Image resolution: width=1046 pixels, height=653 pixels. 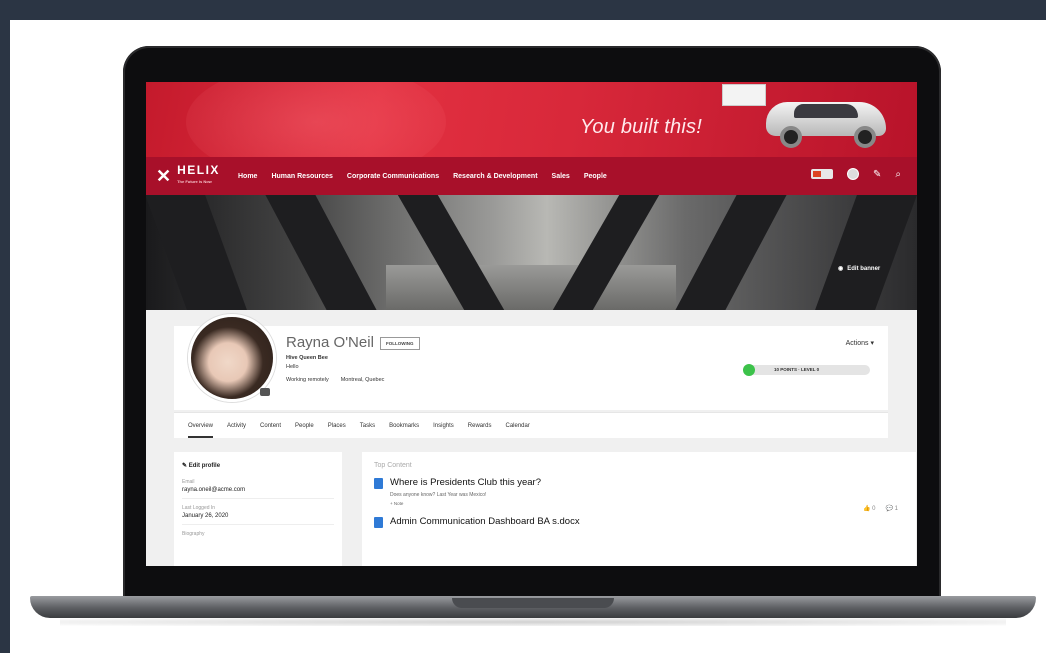 I want to click on item-title: Admin Communication Dashboard BA s.docx, so click(x=647, y=521).